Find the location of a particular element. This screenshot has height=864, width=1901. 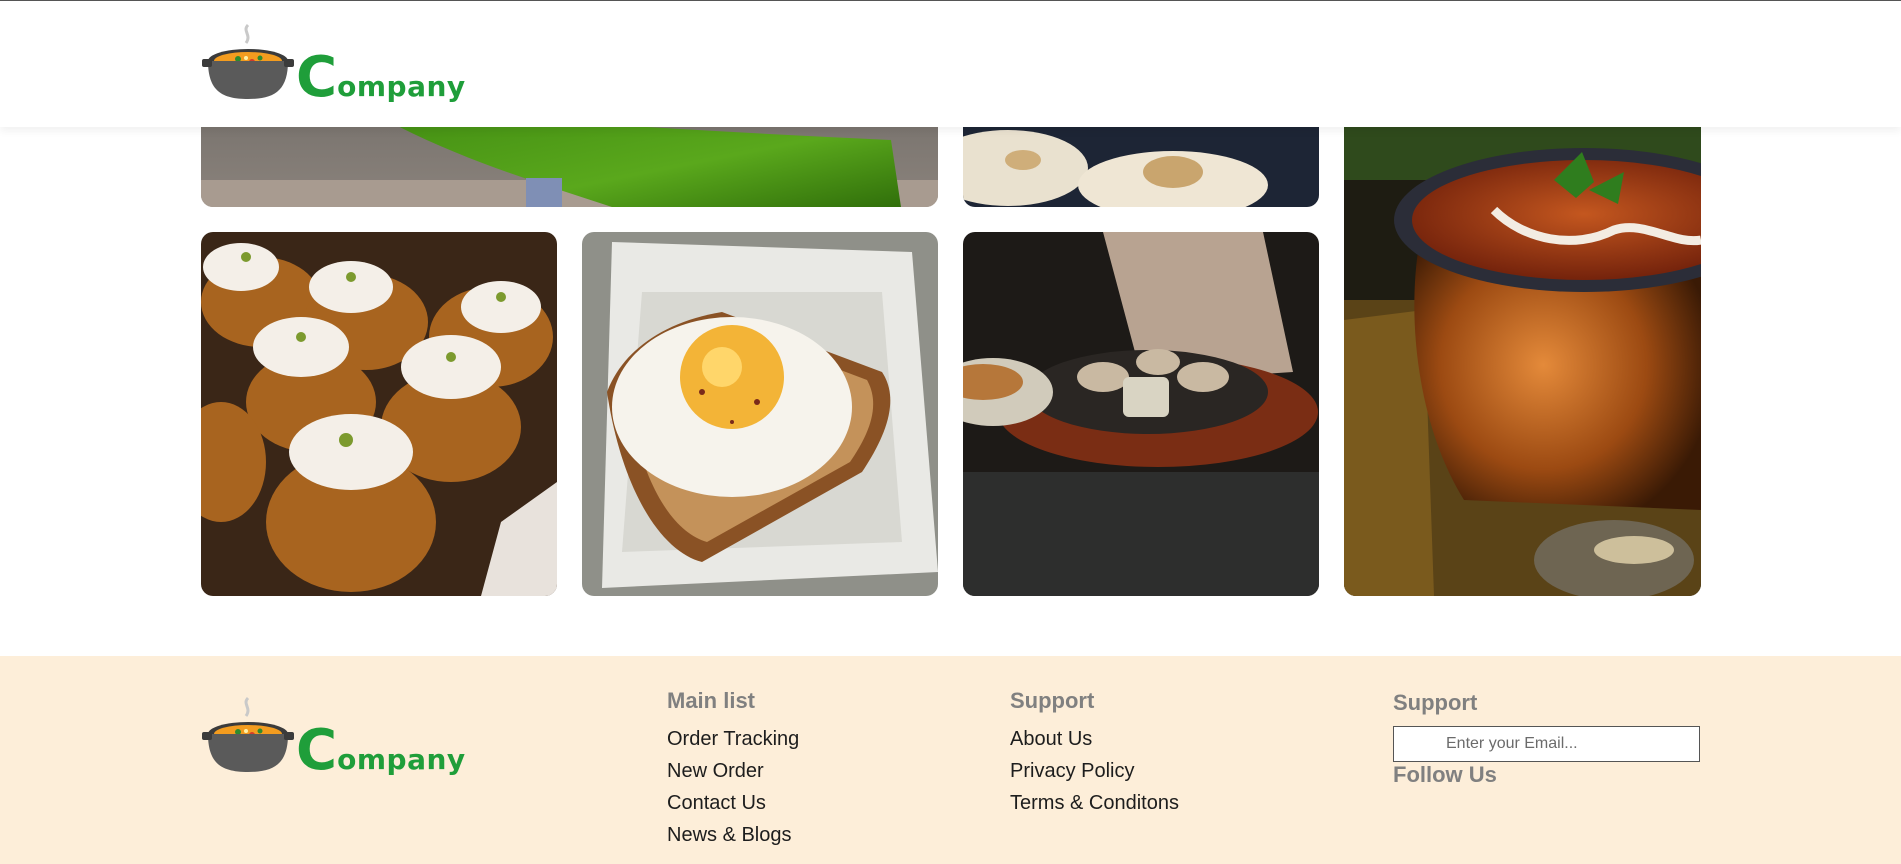

link-order-tracking: Order Tracking is located at coordinates (733, 739).